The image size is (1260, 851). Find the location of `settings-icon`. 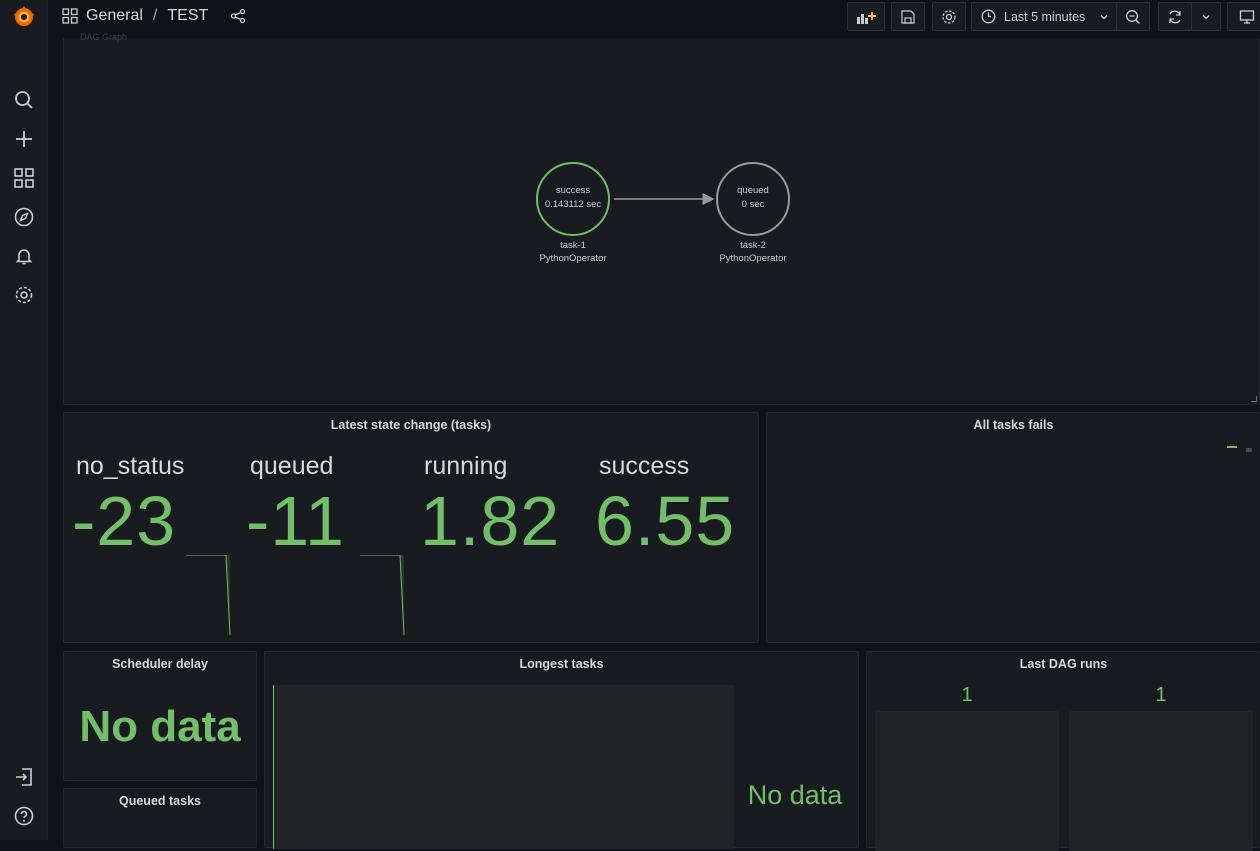

settings-icon is located at coordinates (949, 16).